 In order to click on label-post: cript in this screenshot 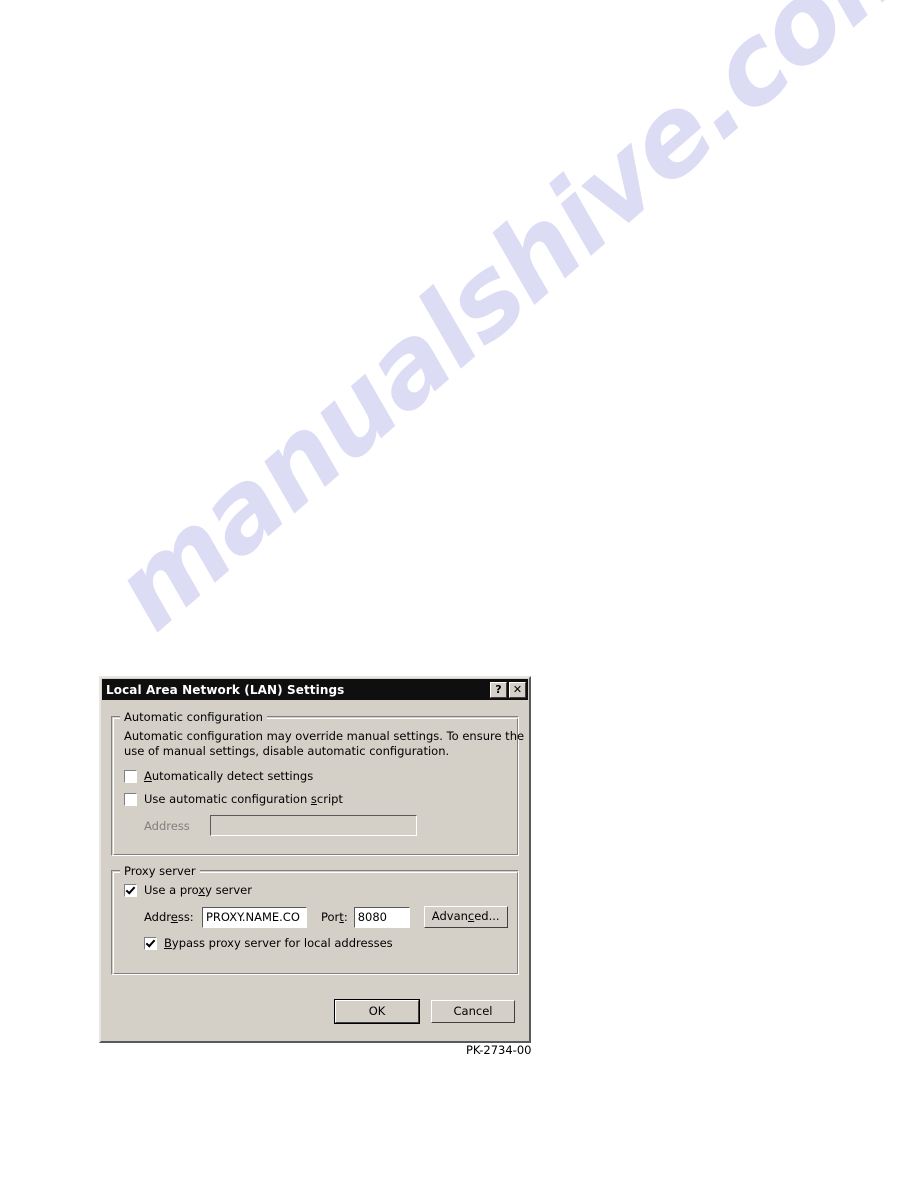, I will do `click(329, 799)`.